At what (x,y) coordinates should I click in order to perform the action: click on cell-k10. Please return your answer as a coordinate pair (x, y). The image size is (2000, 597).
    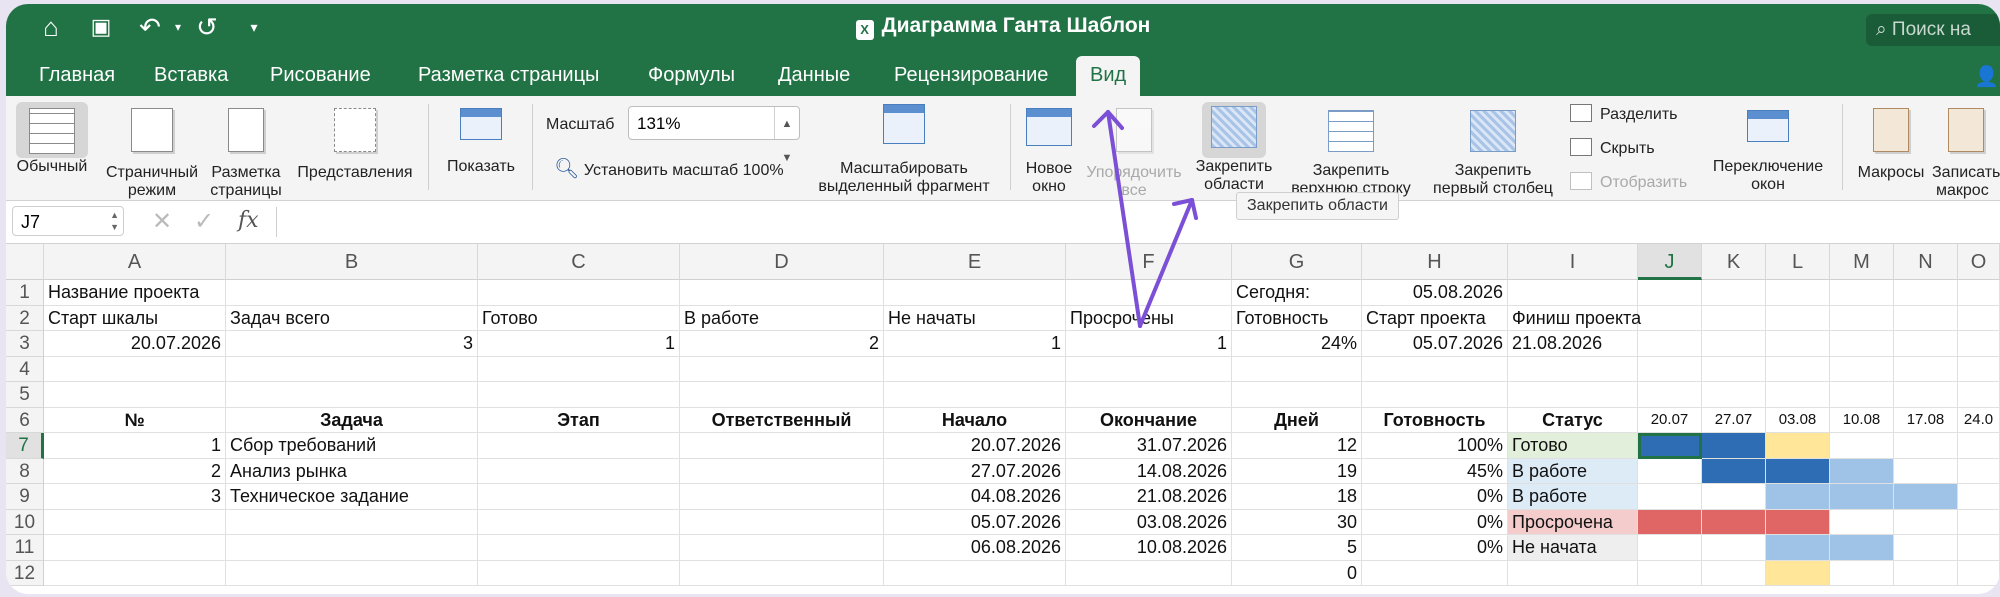
    Looking at the image, I should click on (1734, 522).